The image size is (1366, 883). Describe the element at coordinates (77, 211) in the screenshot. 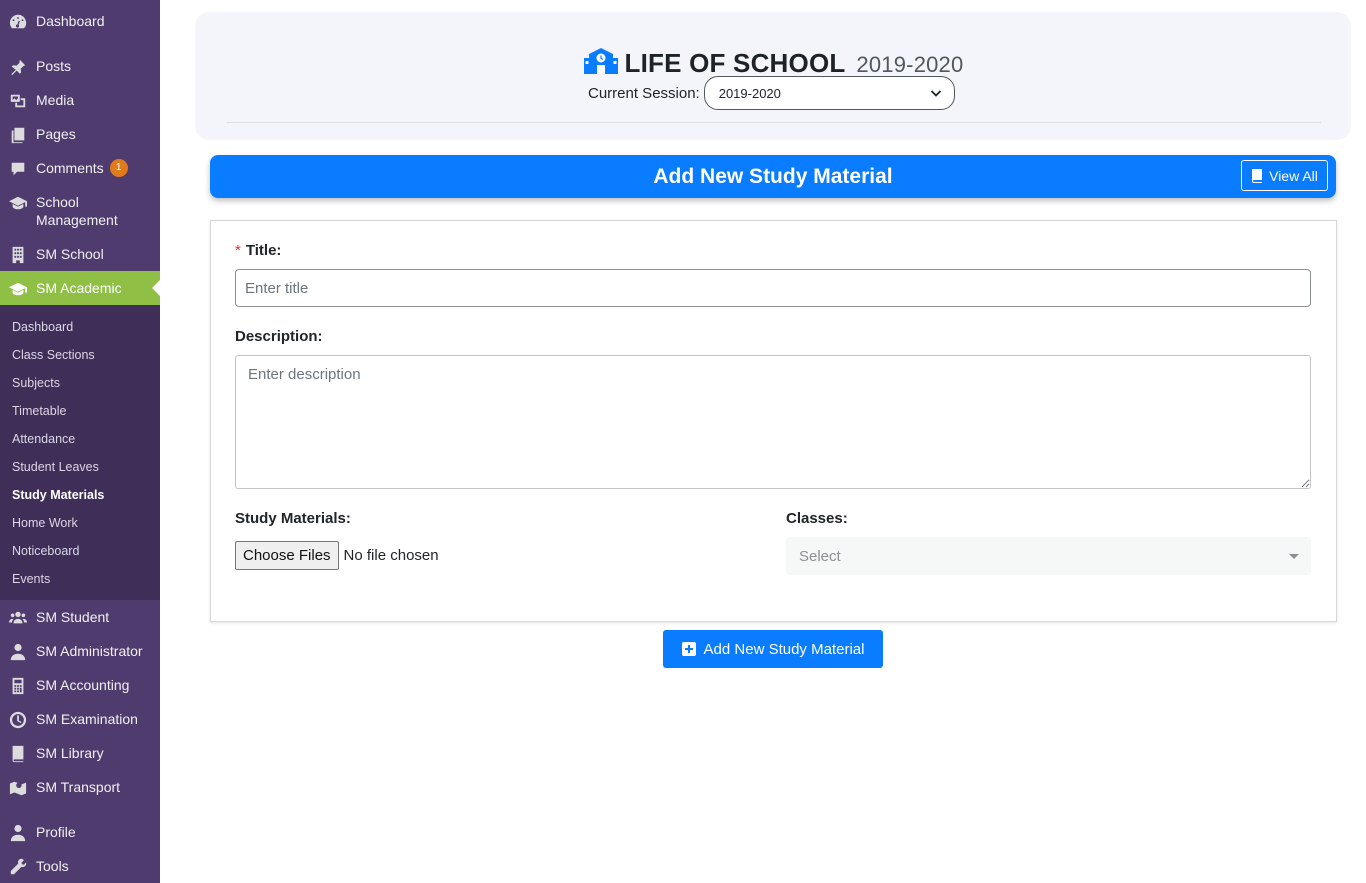

I see `sidebar-item-label: School Management` at that location.